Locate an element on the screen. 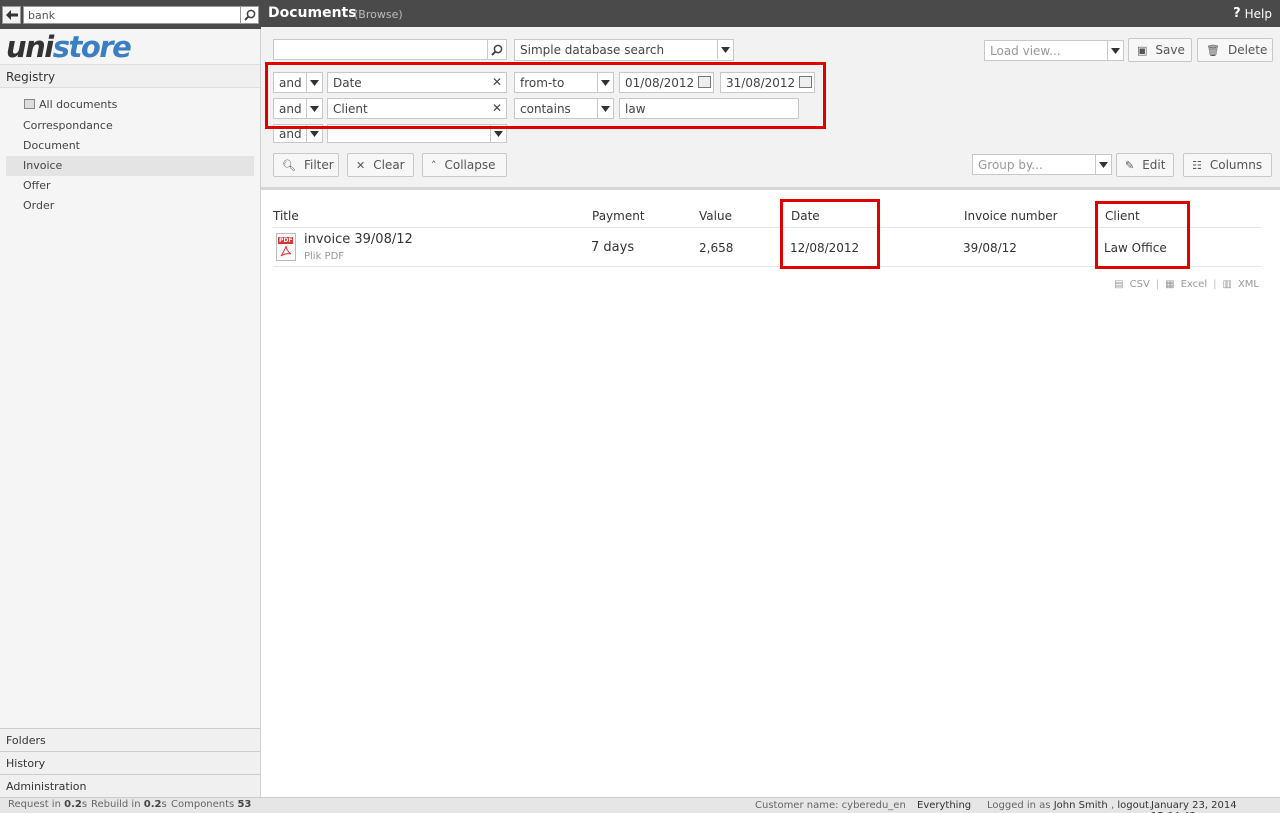  search-icon: 🔍︎ is located at coordinates (289, 165).